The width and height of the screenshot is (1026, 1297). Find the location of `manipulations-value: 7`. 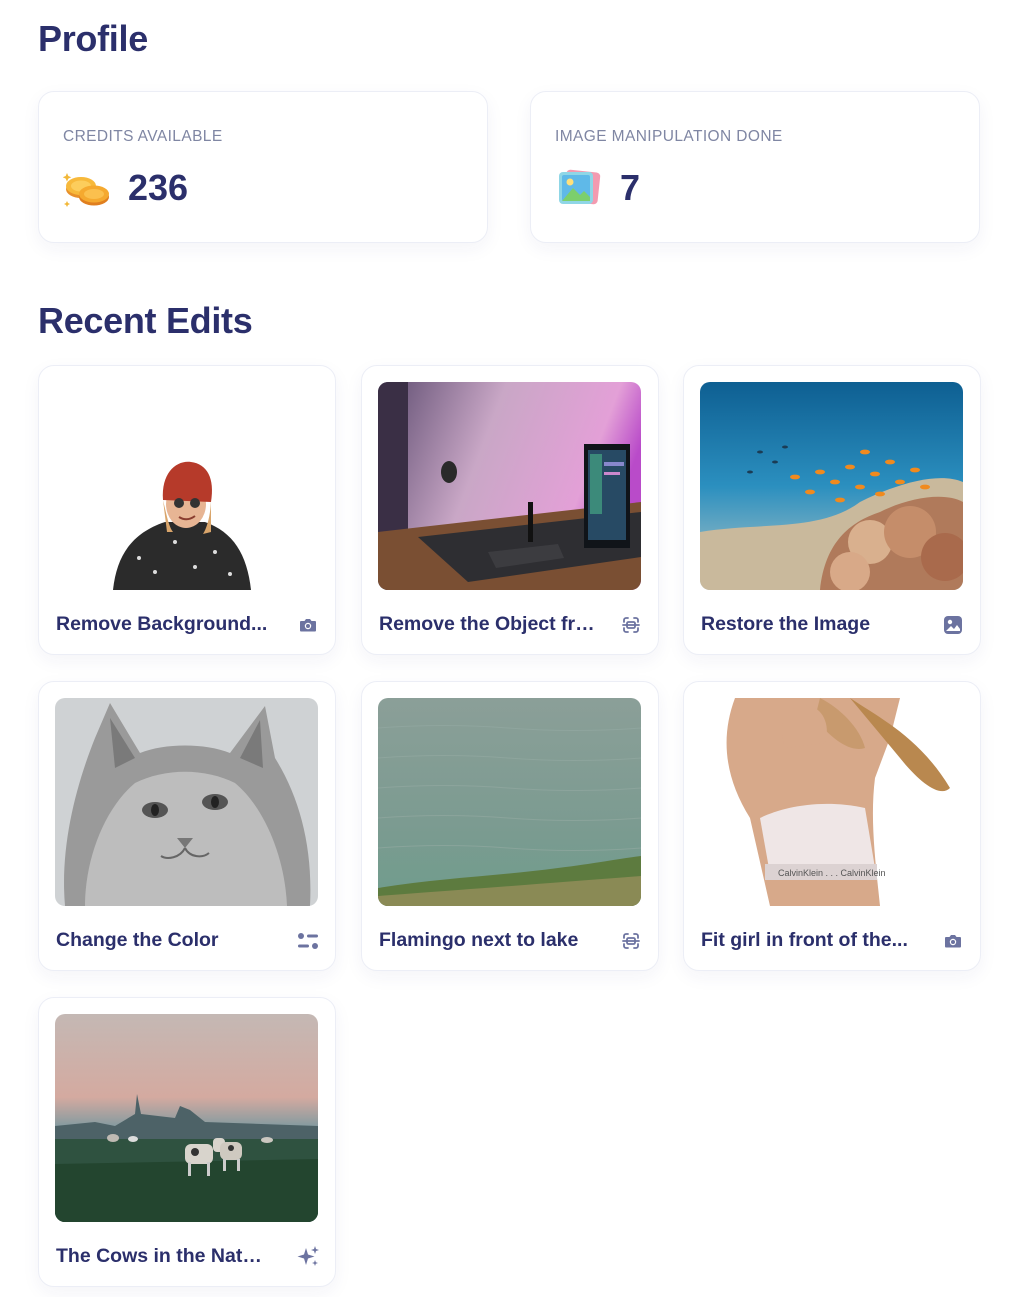

manipulations-value: 7 is located at coordinates (630, 187).